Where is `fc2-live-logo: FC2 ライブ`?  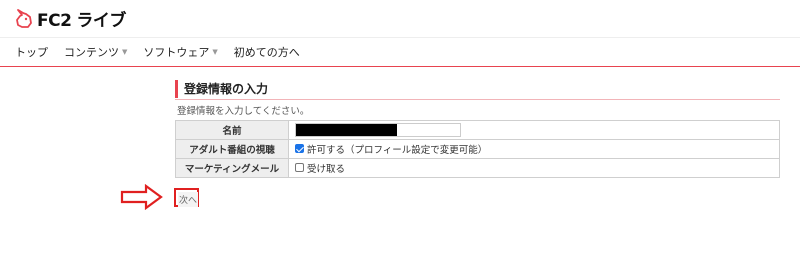
fc2-live-logo: FC2 ライブ is located at coordinates (70, 19).